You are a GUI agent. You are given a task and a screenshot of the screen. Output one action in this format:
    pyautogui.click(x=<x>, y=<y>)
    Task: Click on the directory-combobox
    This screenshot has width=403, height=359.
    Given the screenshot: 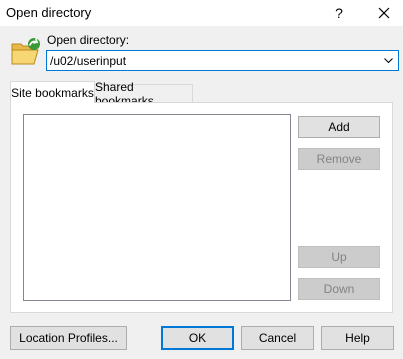 What is the action you would take?
    pyautogui.click(x=222, y=60)
    